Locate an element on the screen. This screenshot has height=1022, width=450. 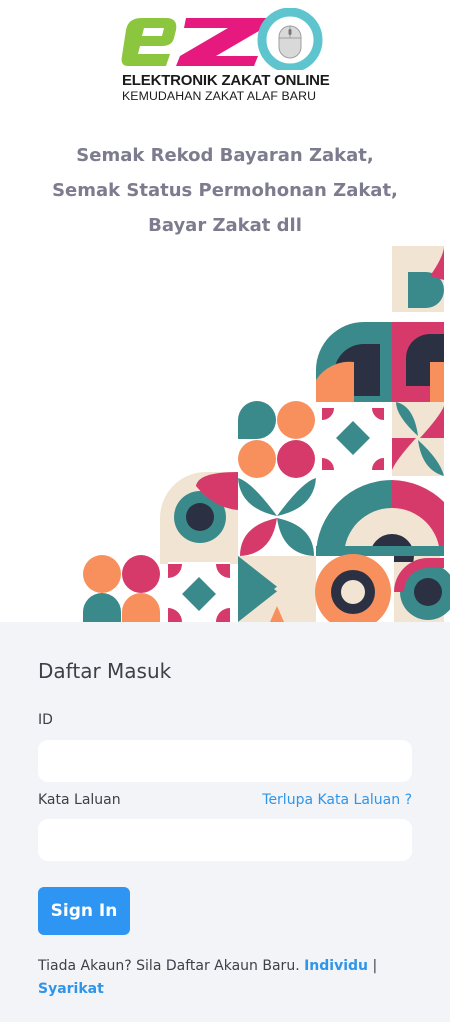
tagline-line: Semak Status Permohonan Zakat, is located at coordinates (225, 190).